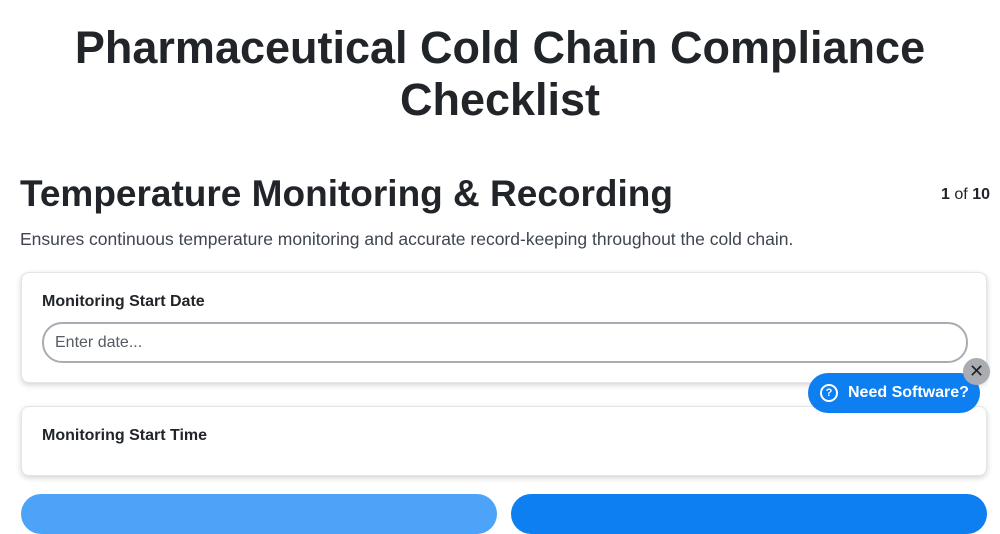 Image resolution: width=1000 pixels, height=534 pixels. I want to click on field-label-start-date: Monitoring Start Date, so click(123, 301).